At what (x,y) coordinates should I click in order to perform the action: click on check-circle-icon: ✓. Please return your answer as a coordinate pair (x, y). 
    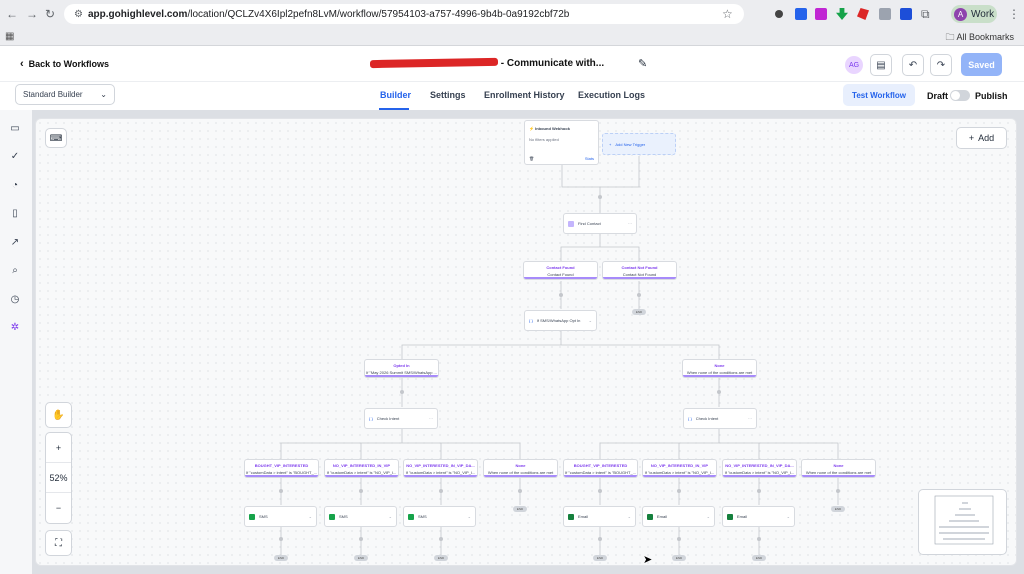
    Looking at the image, I should click on (15, 157).